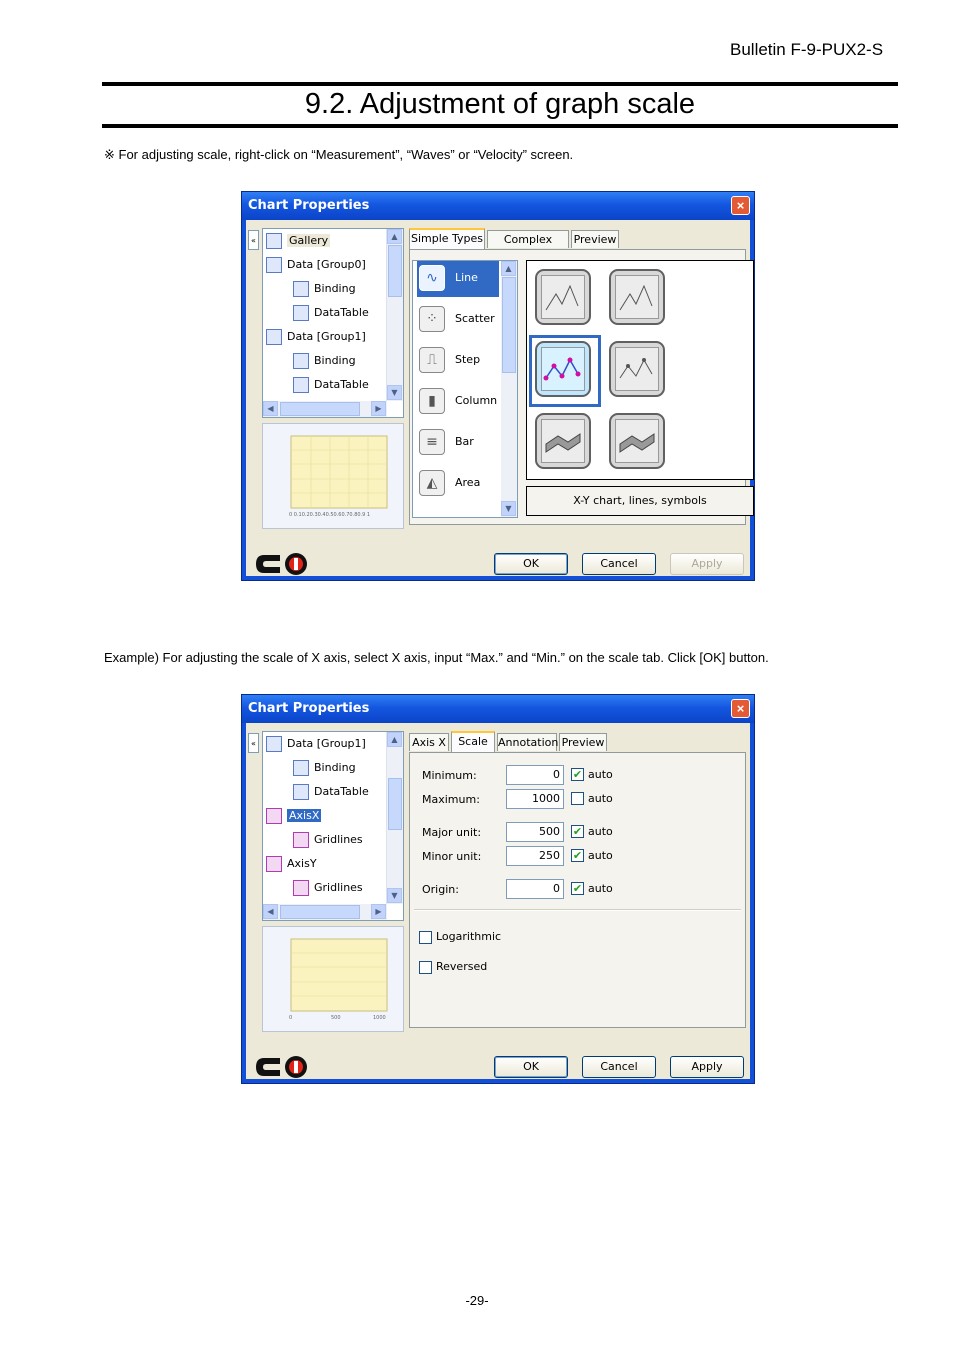 The width and height of the screenshot is (954, 1351). What do you see at coordinates (476, 400) in the screenshot?
I see `chart-type-label: Column` at bounding box center [476, 400].